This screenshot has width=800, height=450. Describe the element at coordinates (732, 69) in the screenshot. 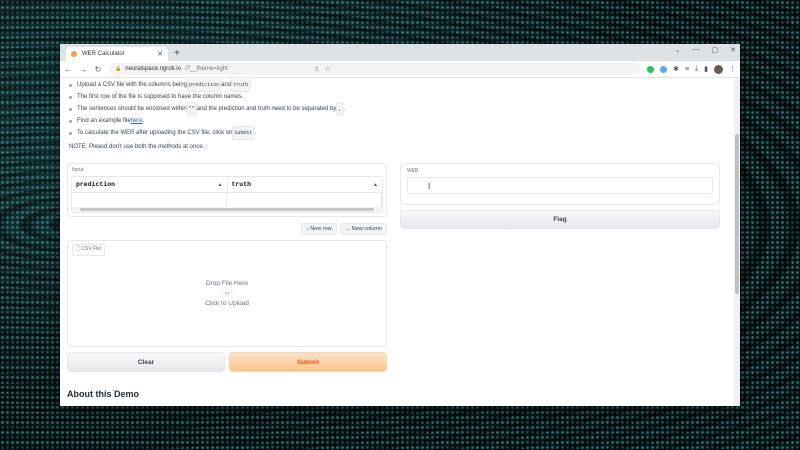

I see `menu-icon: ⋮` at that location.